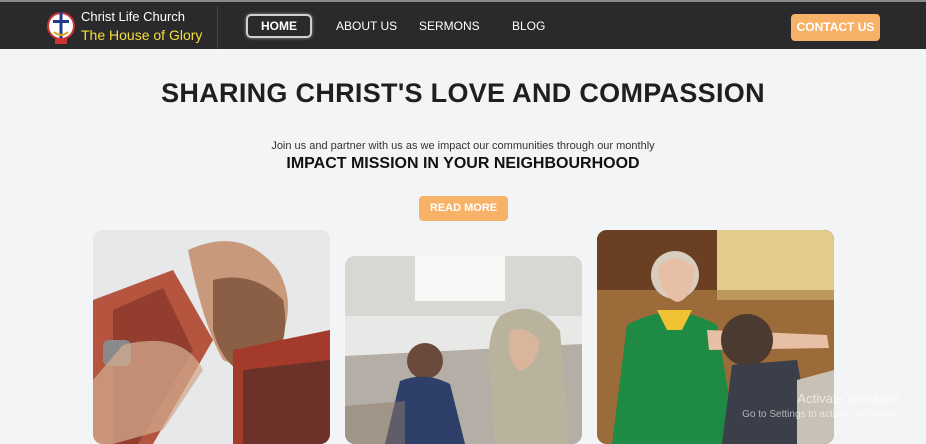 The width and height of the screenshot is (926, 444). I want to click on brand-tagline: The House of Glory, so click(141, 35).